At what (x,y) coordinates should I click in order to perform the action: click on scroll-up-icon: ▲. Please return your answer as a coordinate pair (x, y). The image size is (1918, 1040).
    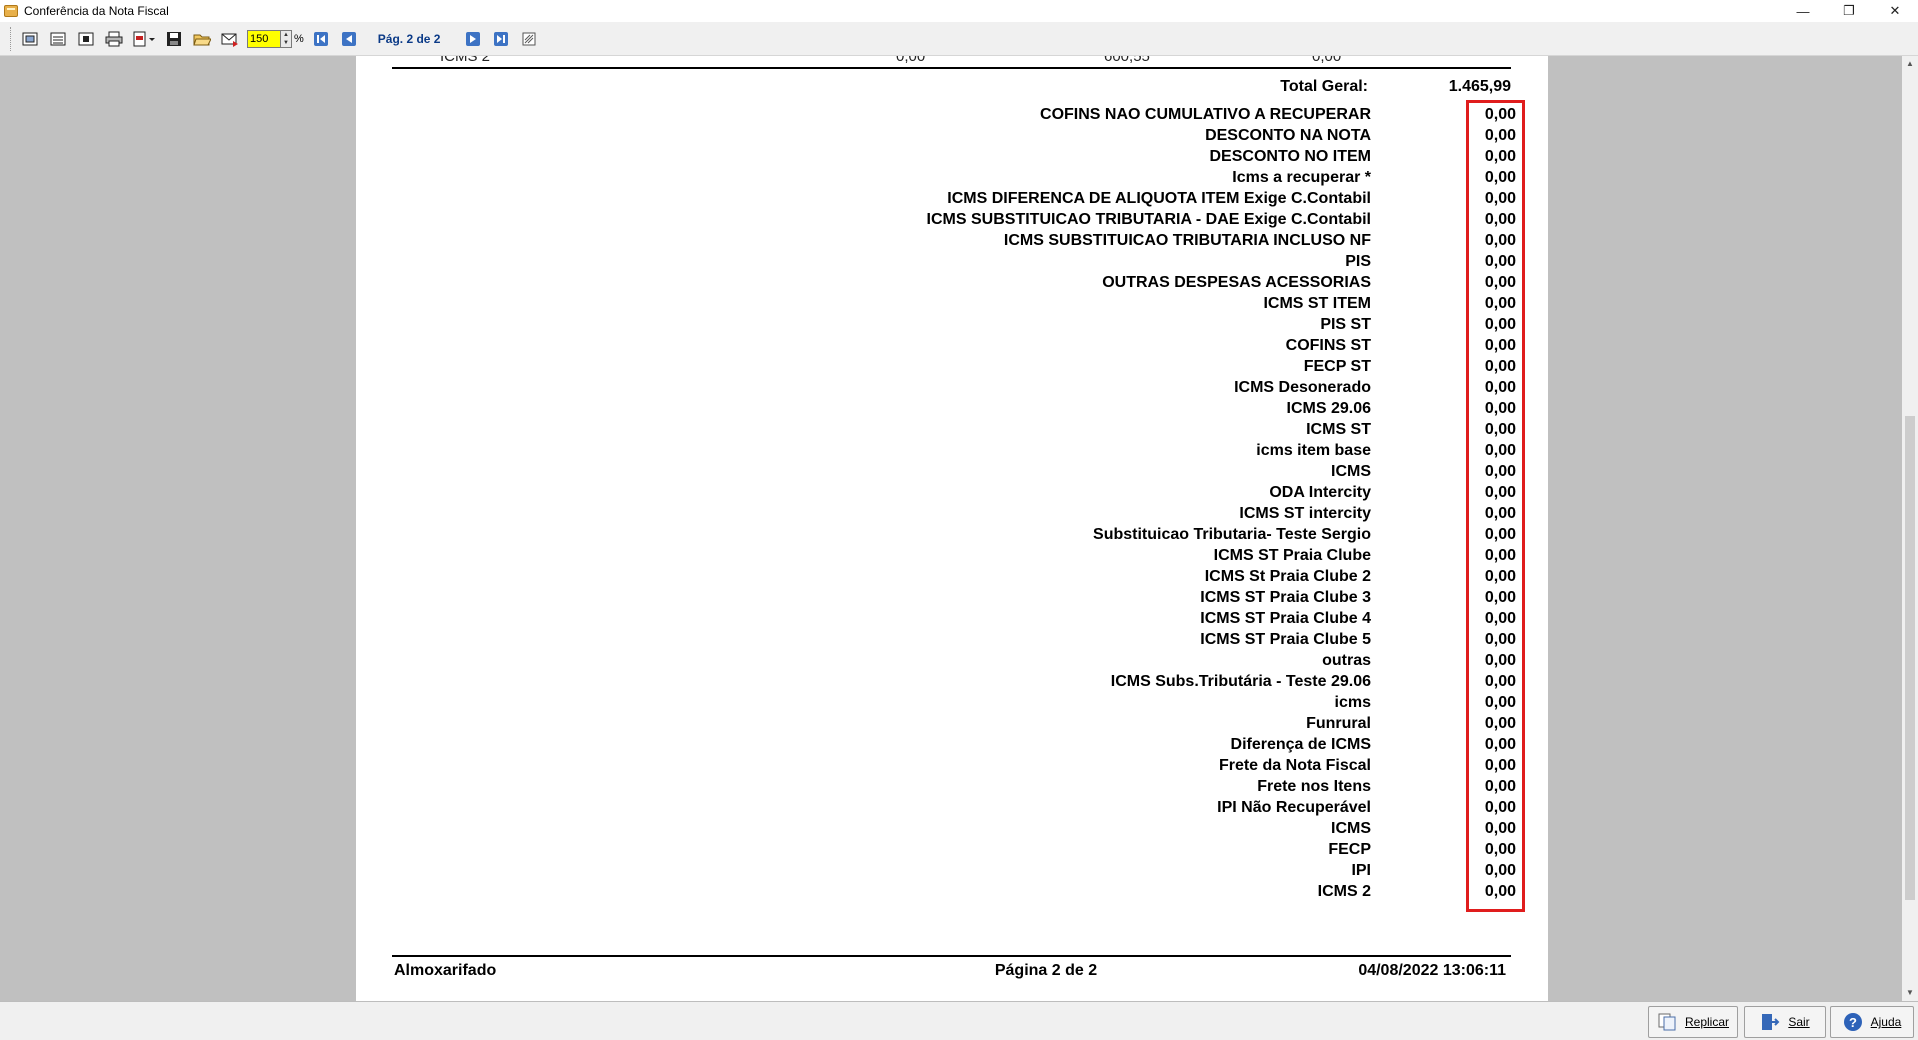
    Looking at the image, I should click on (1910, 64).